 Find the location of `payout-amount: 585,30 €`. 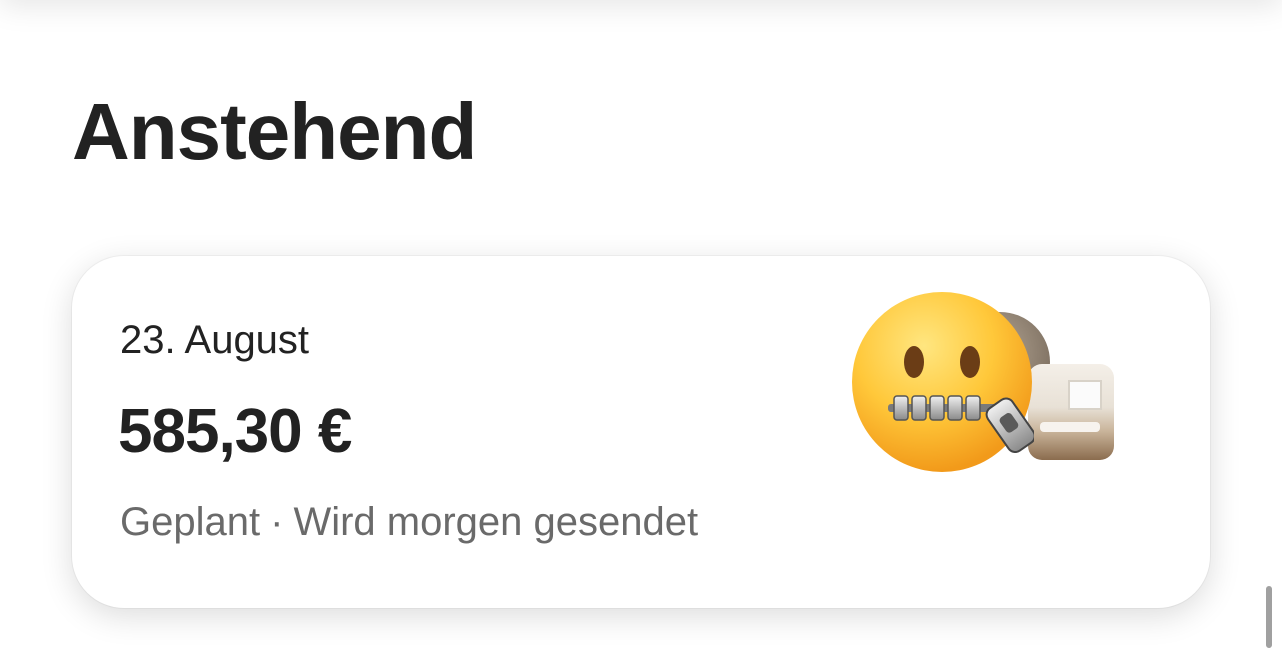

payout-amount: 585,30 € is located at coordinates (235, 431).